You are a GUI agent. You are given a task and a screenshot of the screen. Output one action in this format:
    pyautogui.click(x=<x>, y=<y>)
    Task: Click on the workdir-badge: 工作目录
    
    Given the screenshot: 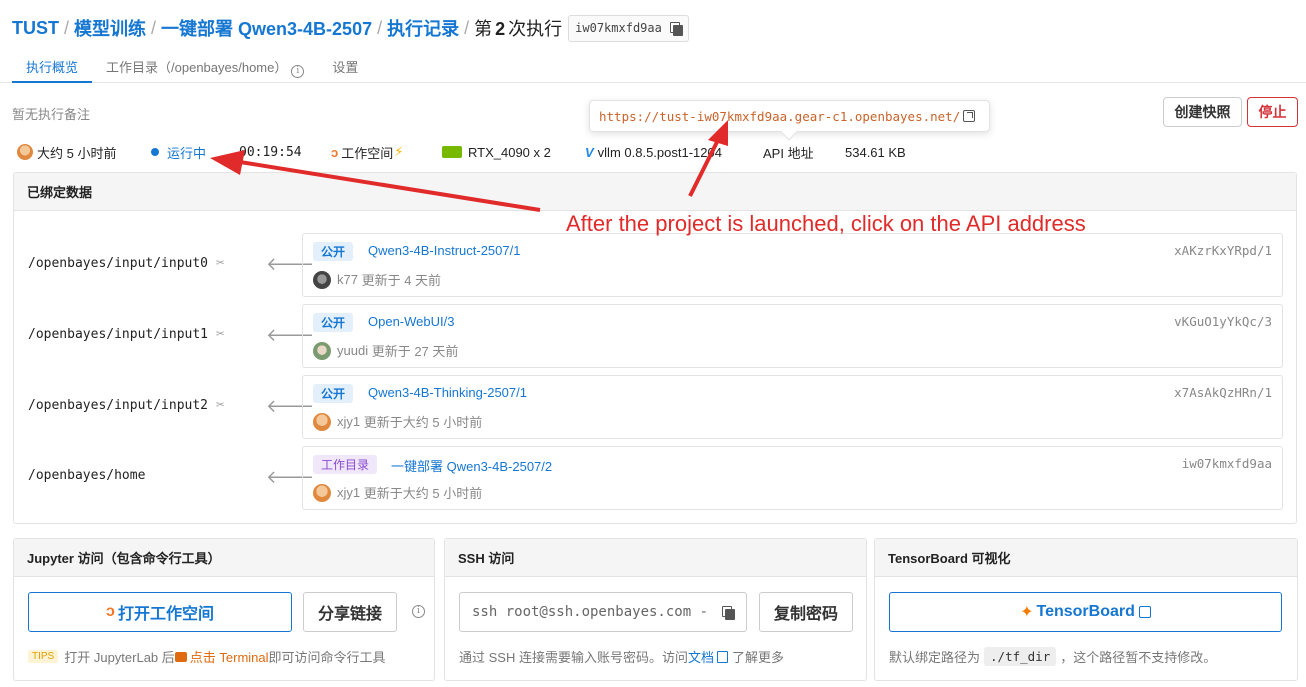 What is the action you would take?
    pyautogui.click(x=345, y=464)
    